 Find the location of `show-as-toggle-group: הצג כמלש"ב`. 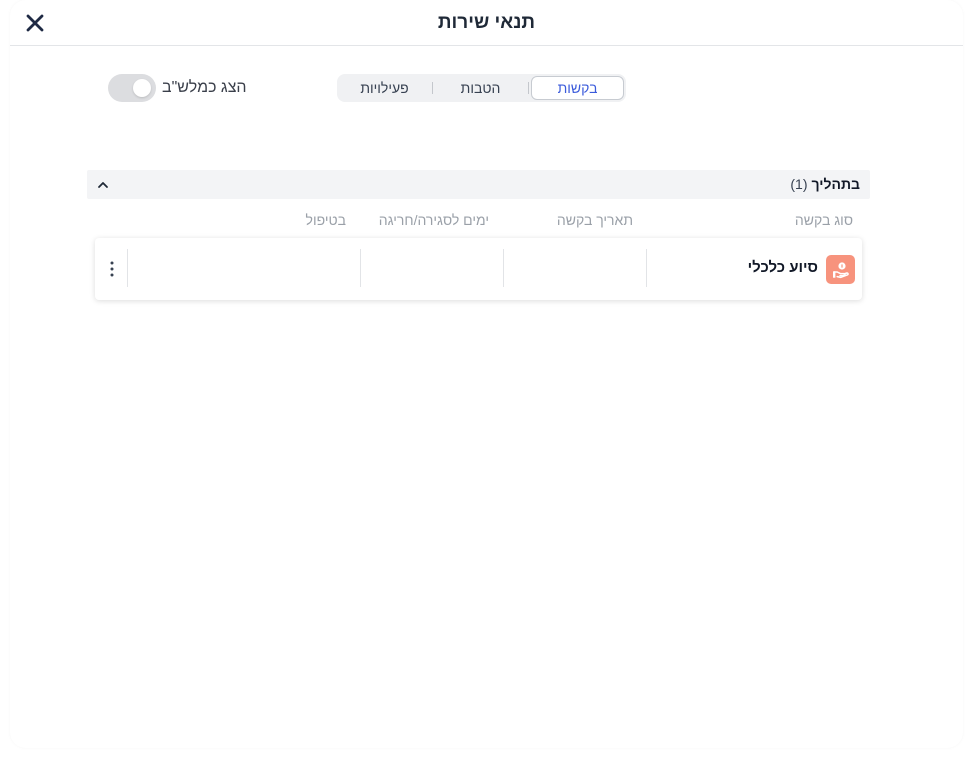

show-as-toggle-group: הצג כמלש"ב is located at coordinates (177, 88).